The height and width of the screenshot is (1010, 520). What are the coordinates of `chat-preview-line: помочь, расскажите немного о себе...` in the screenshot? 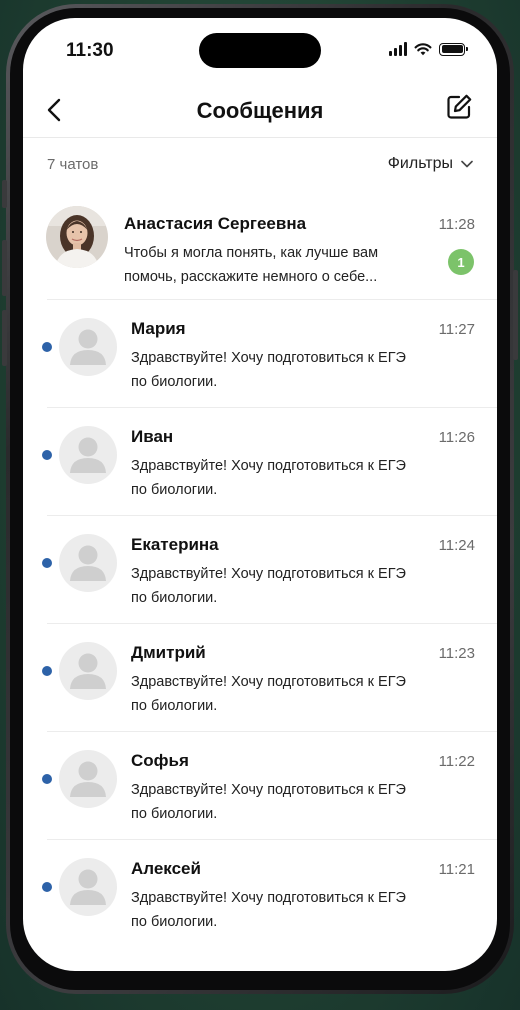 It's located at (251, 277).